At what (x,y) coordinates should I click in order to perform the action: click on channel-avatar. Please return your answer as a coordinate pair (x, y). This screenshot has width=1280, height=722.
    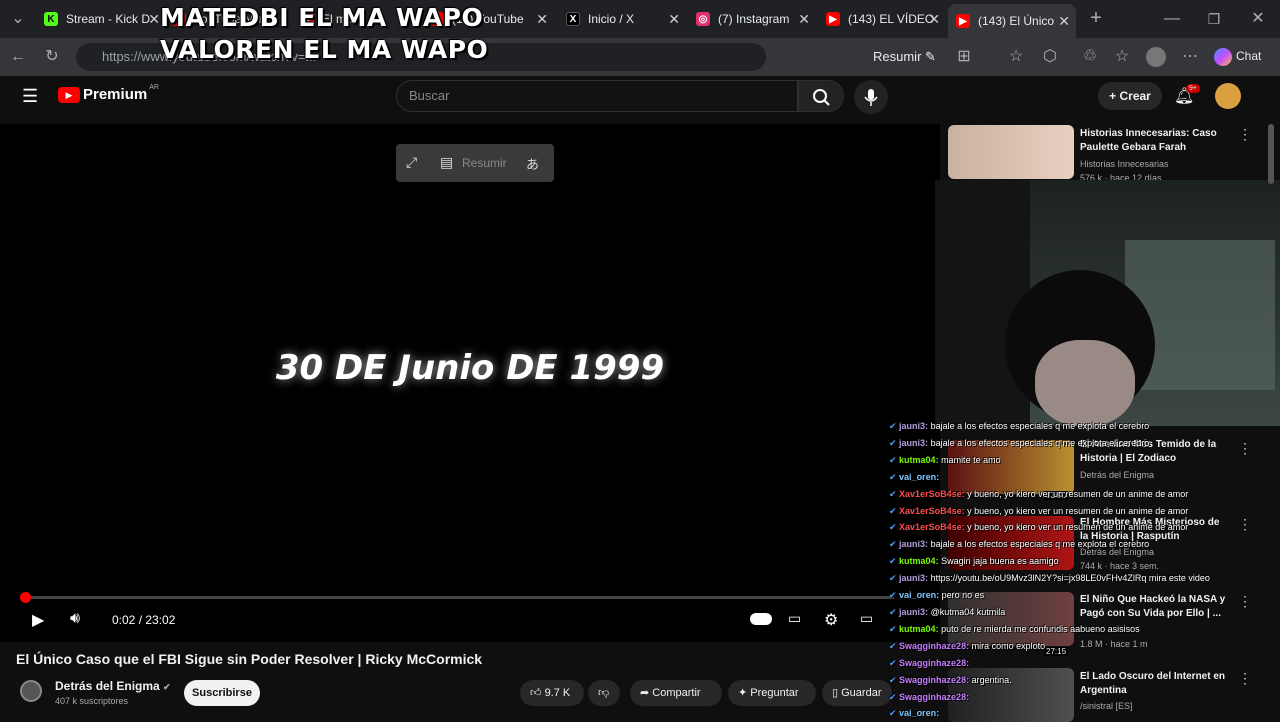
    Looking at the image, I should click on (31, 691).